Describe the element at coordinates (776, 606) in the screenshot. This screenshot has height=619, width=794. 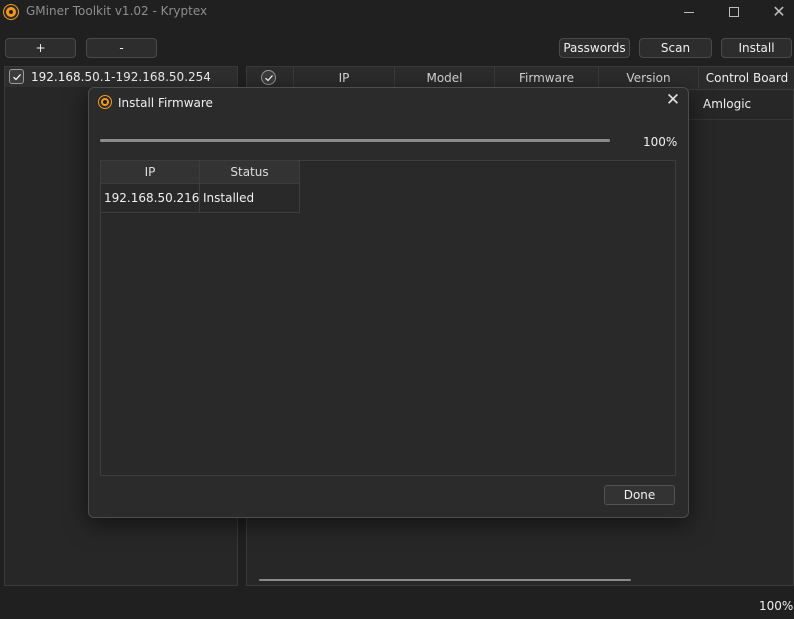
I see `status-percent: 100%` at that location.